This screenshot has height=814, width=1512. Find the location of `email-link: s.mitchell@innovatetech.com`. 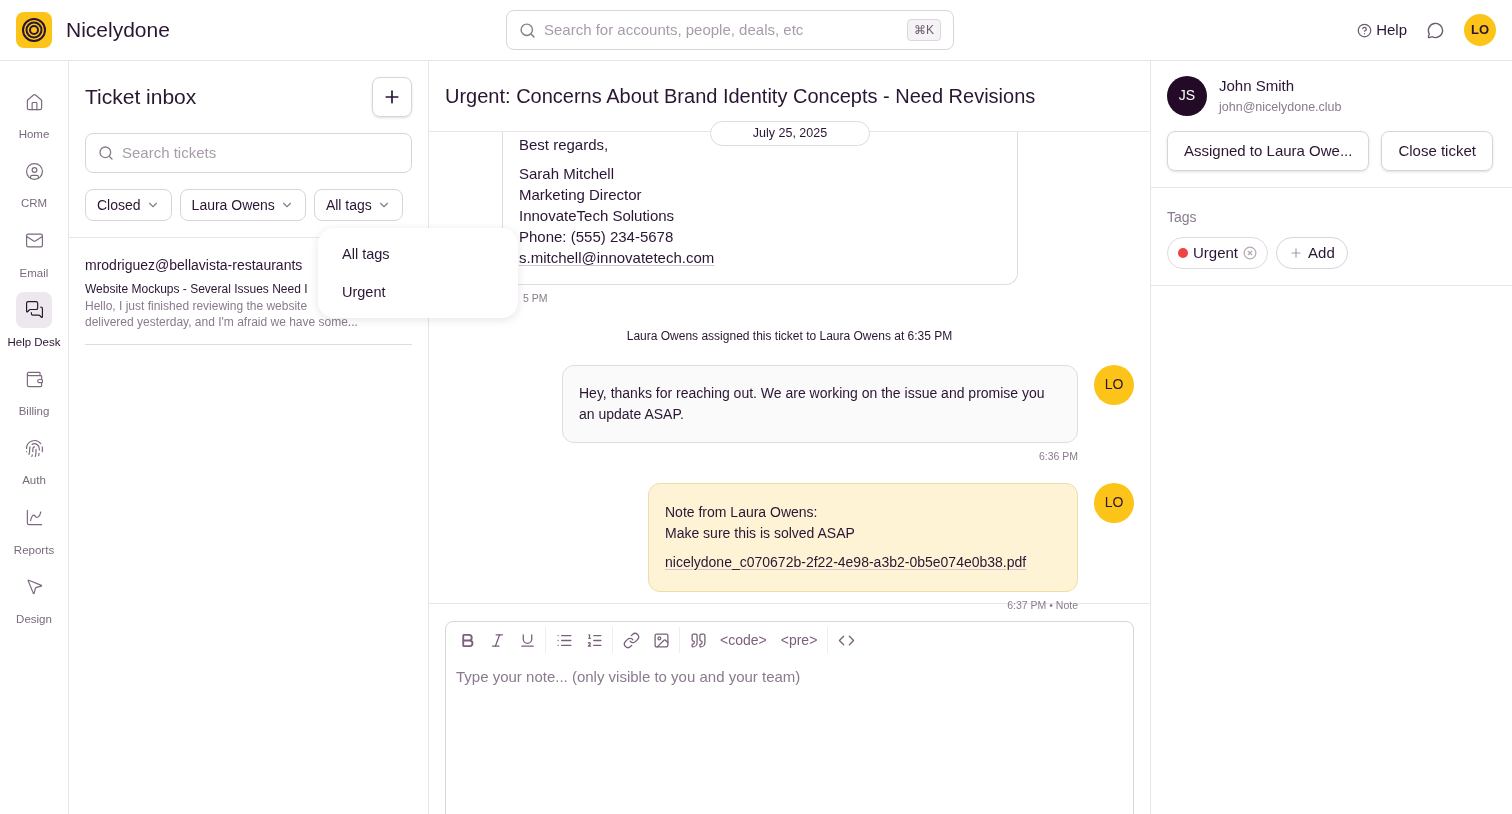

email-link: s.mitchell@innovatetech.com is located at coordinates (617, 257).